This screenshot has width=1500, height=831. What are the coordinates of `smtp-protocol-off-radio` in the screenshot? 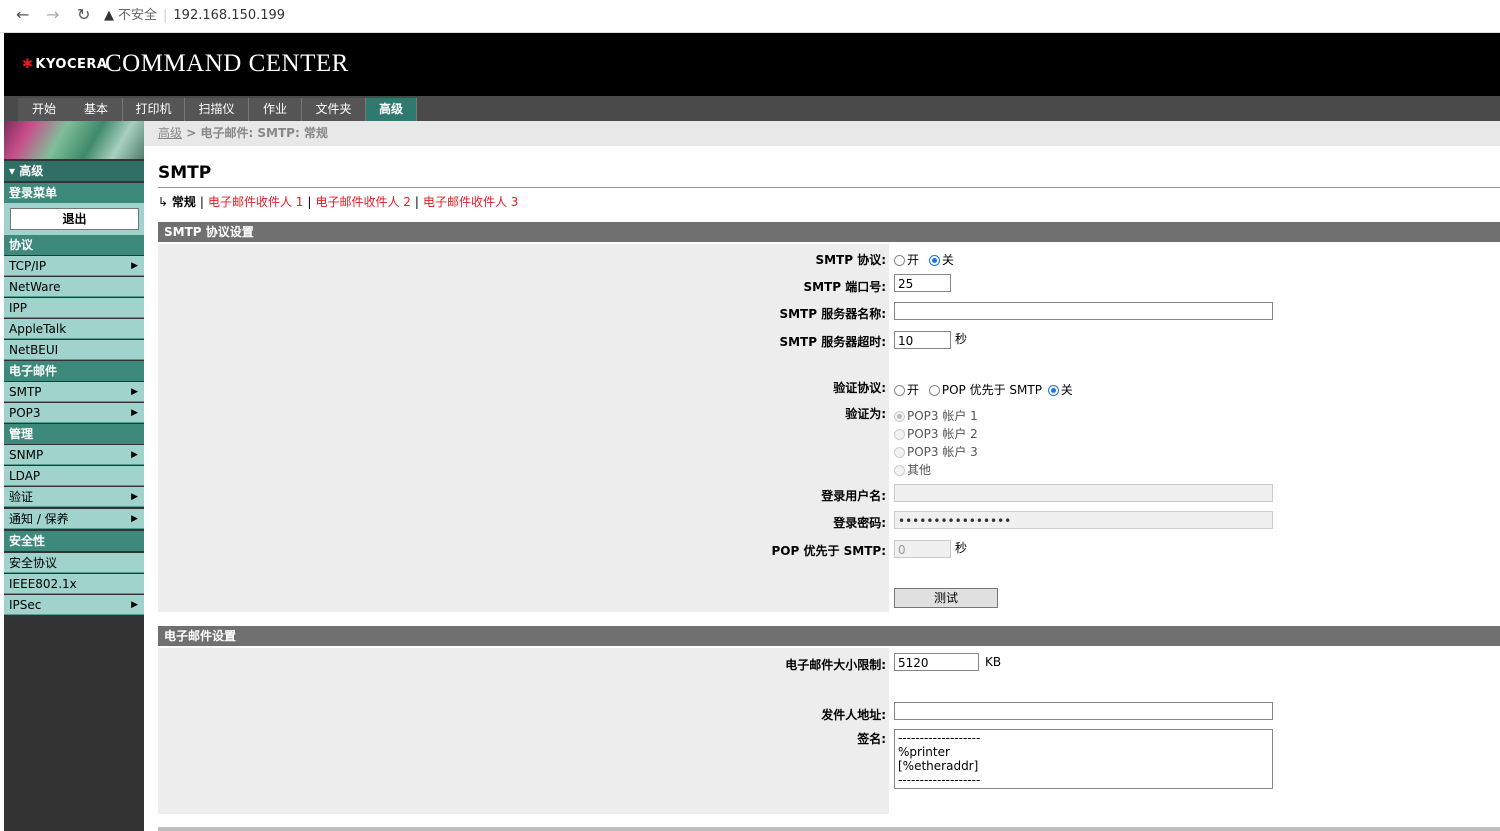 It's located at (934, 260).